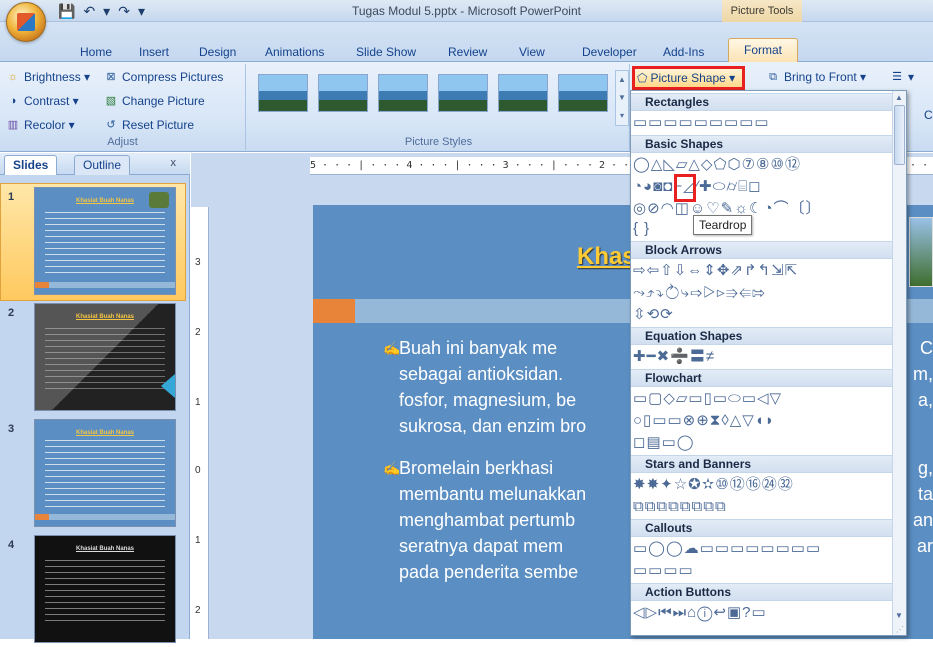  What do you see at coordinates (763, 50) in the screenshot?
I see `tab-format: Format` at bounding box center [763, 50].